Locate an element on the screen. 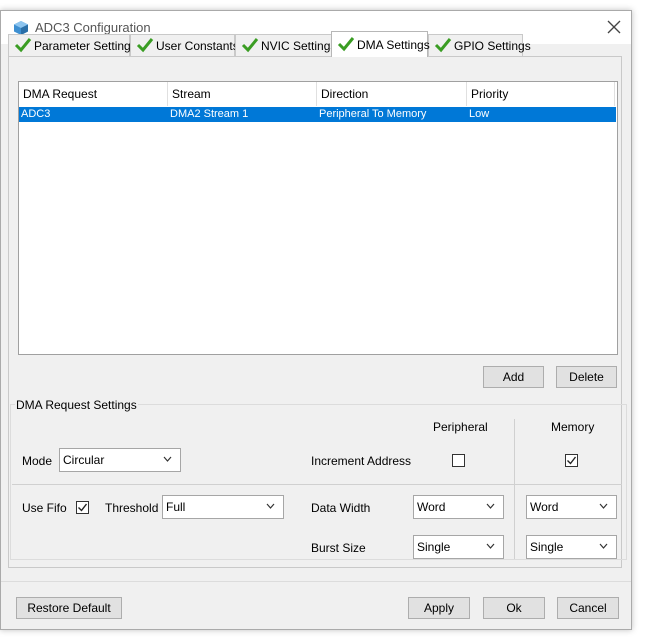 This screenshot has height=643, width=647. tab-label: Parameter Settings is located at coordinates (85, 46).